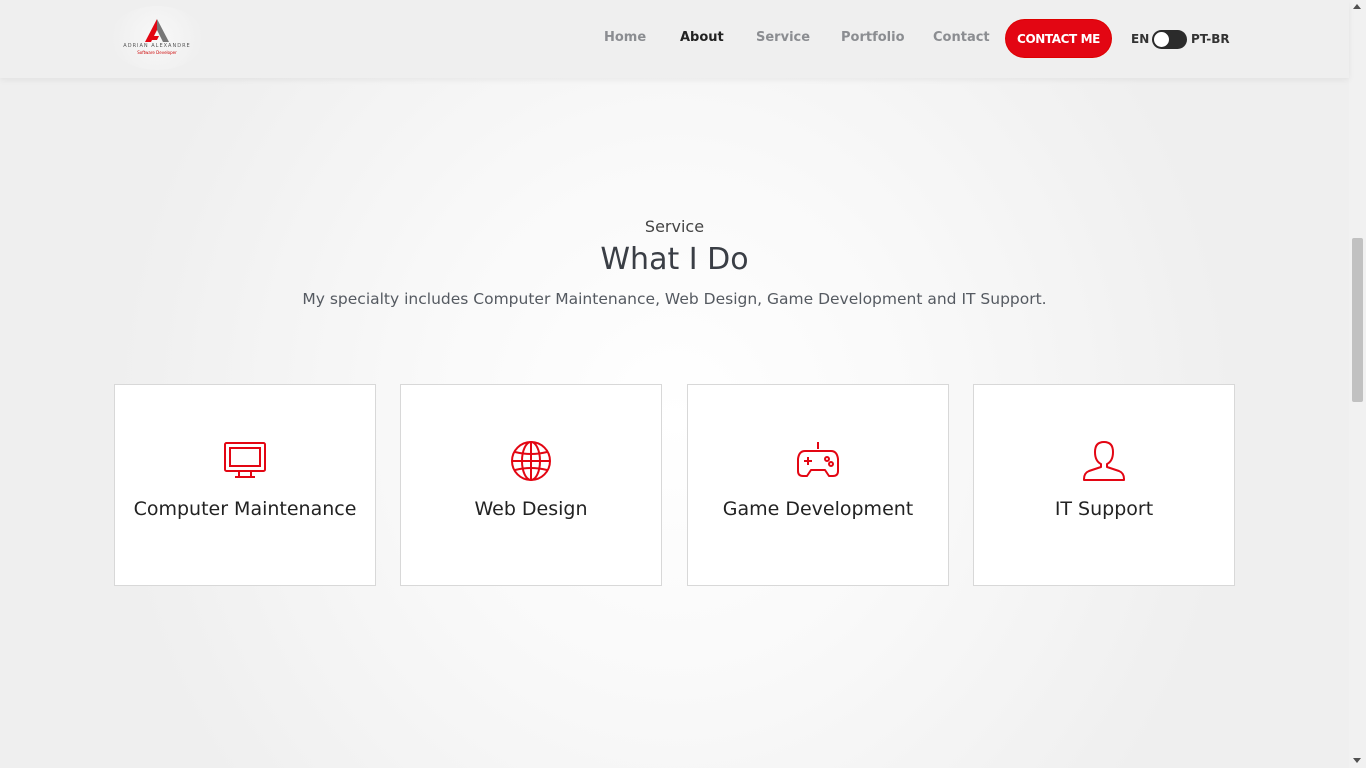 The image size is (1366, 768). What do you see at coordinates (1169, 39) in the screenshot?
I see `language-toggle` at bounding box center [1169, 39].